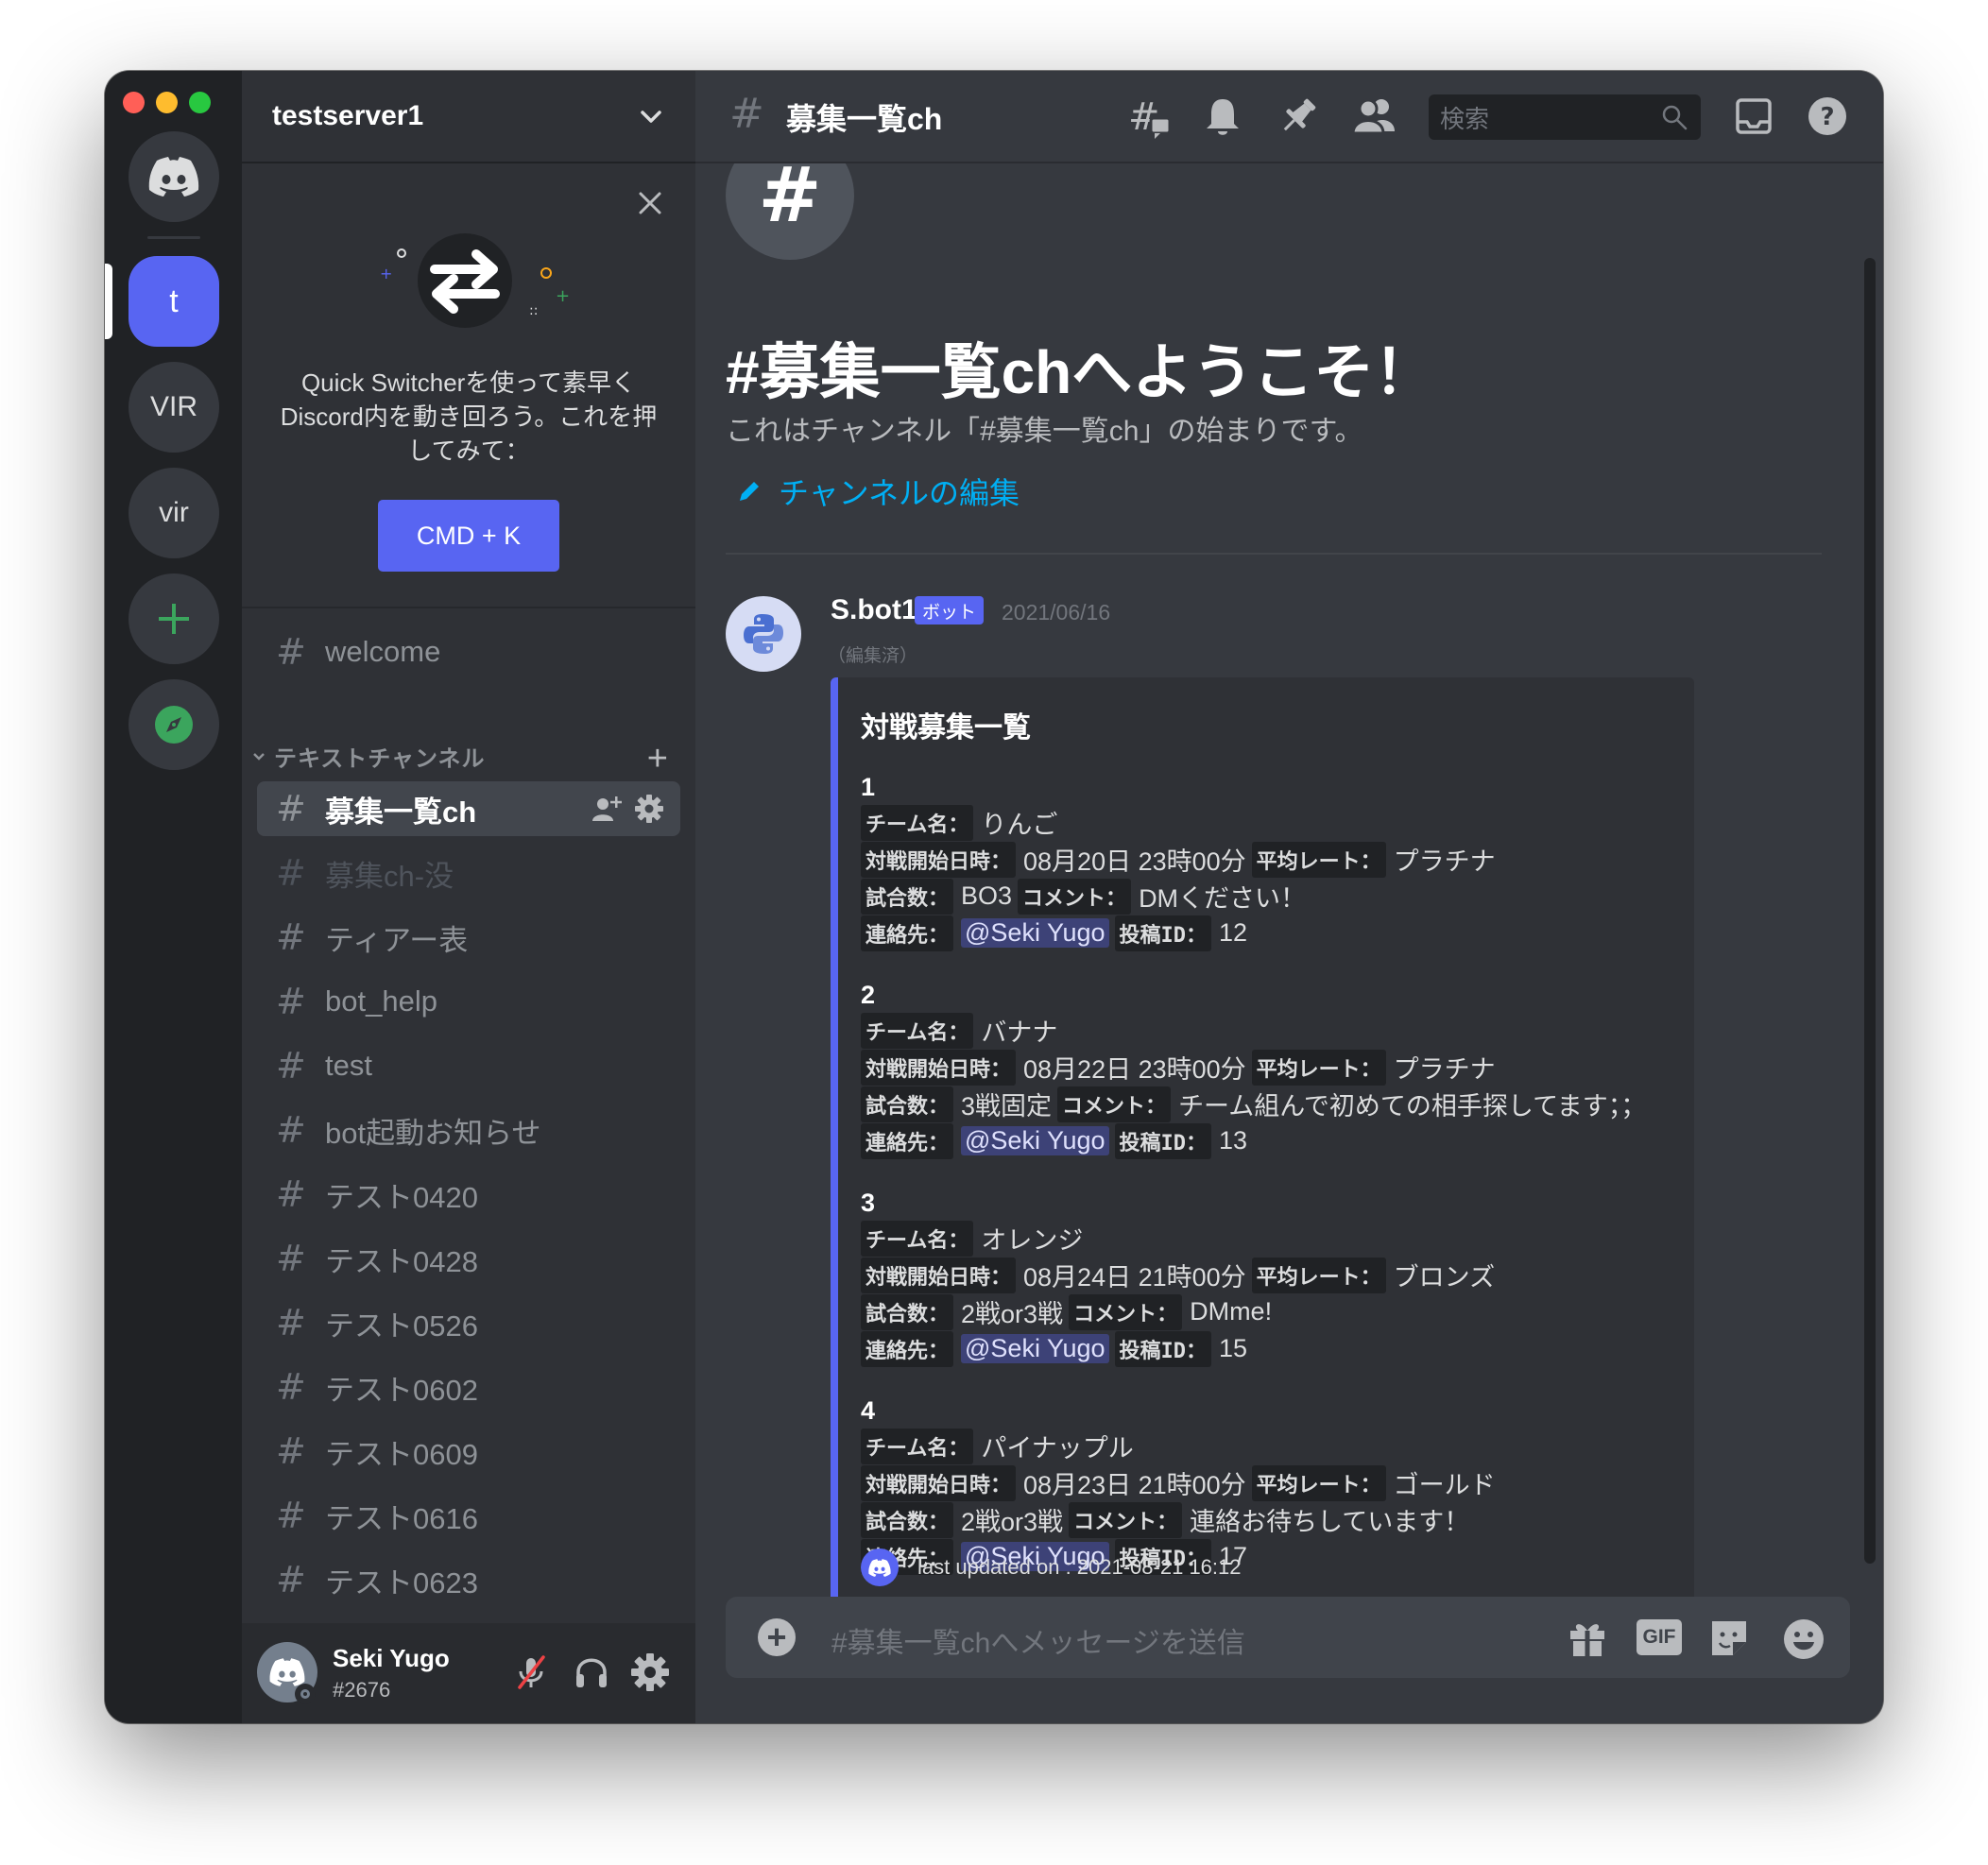  I want to click on channel-テスト0420: # テスト0420, so click(468, 1194).